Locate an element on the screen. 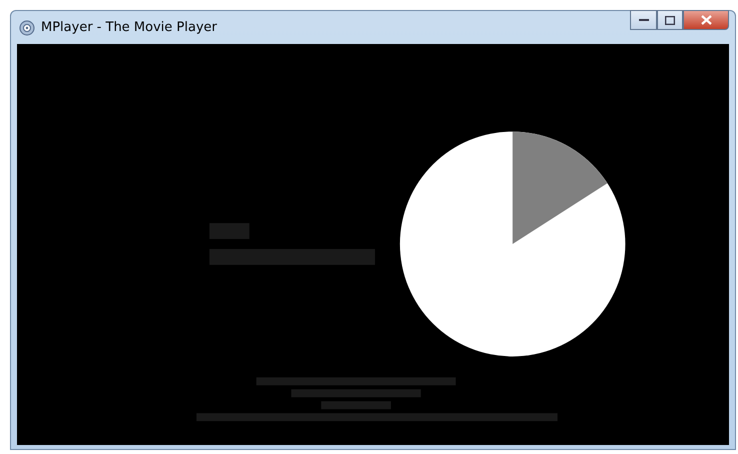  maximize-button is located at coordinates (670, 20).